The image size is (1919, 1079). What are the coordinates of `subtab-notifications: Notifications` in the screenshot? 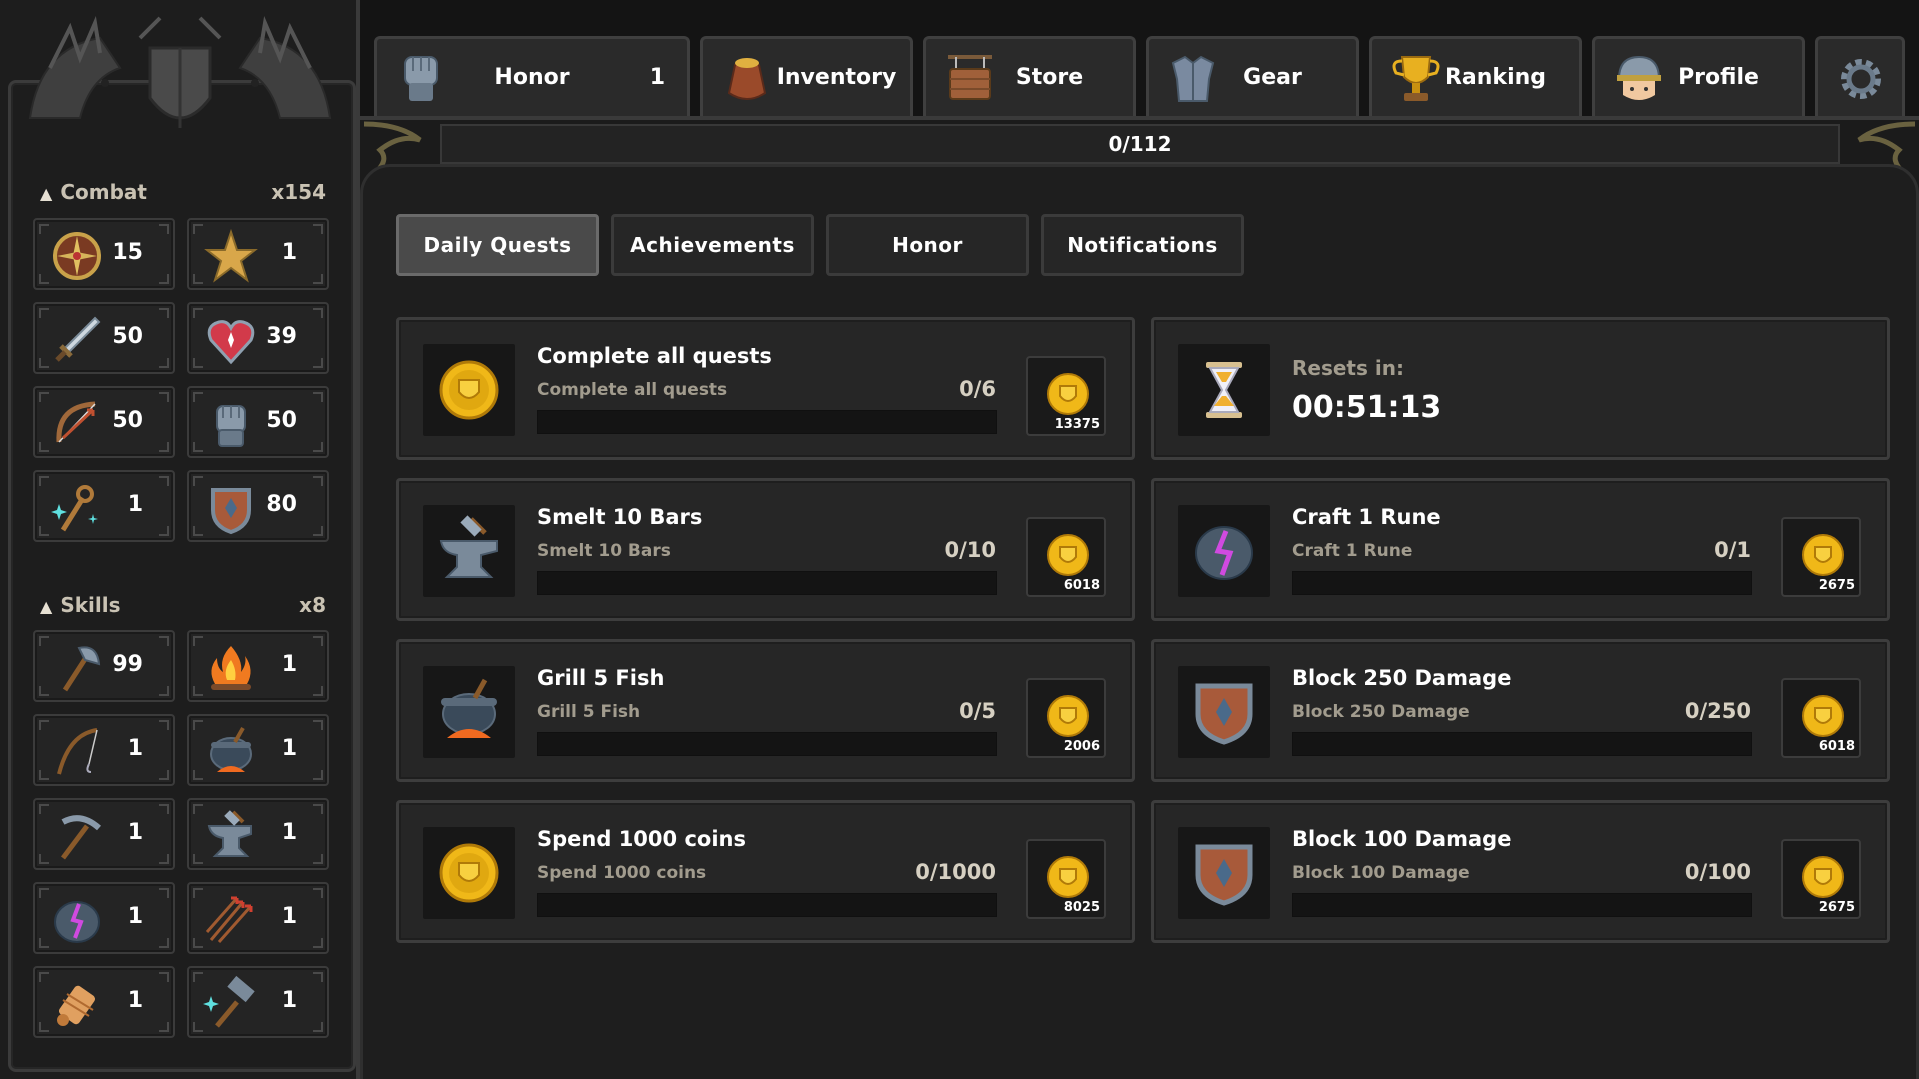 It's located at (1142, 245).